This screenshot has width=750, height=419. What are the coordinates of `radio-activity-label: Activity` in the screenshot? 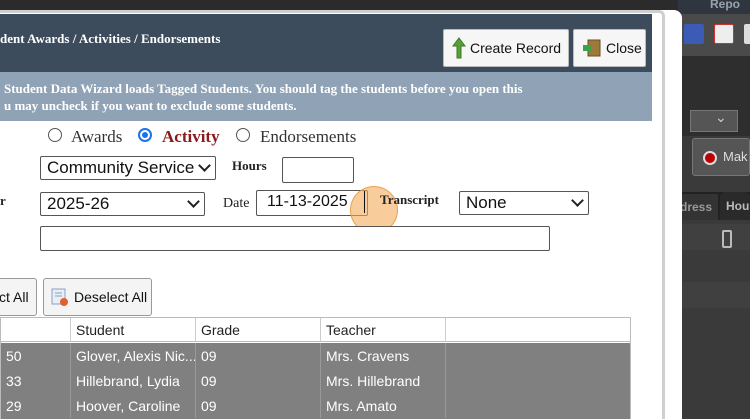 It's located at (191, 136).